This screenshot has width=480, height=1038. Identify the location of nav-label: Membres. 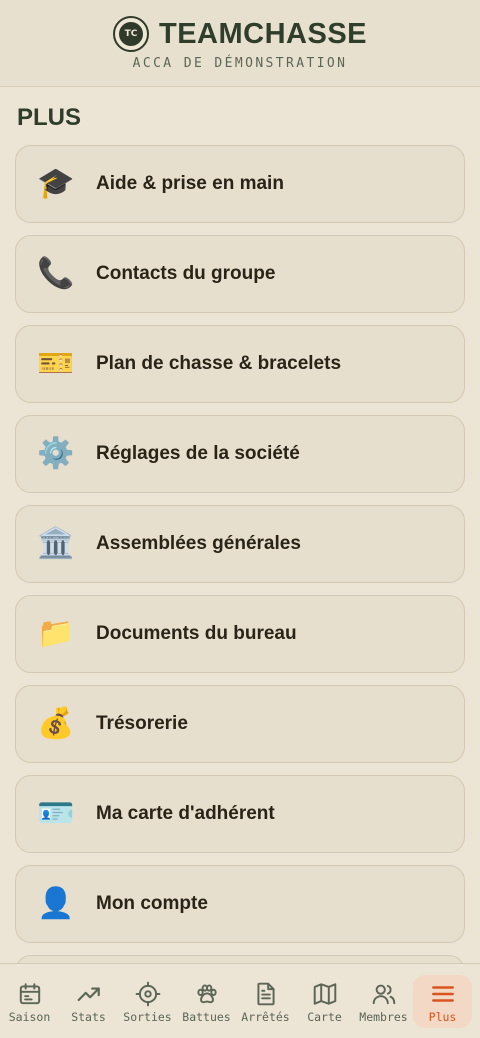
(383, 1017).